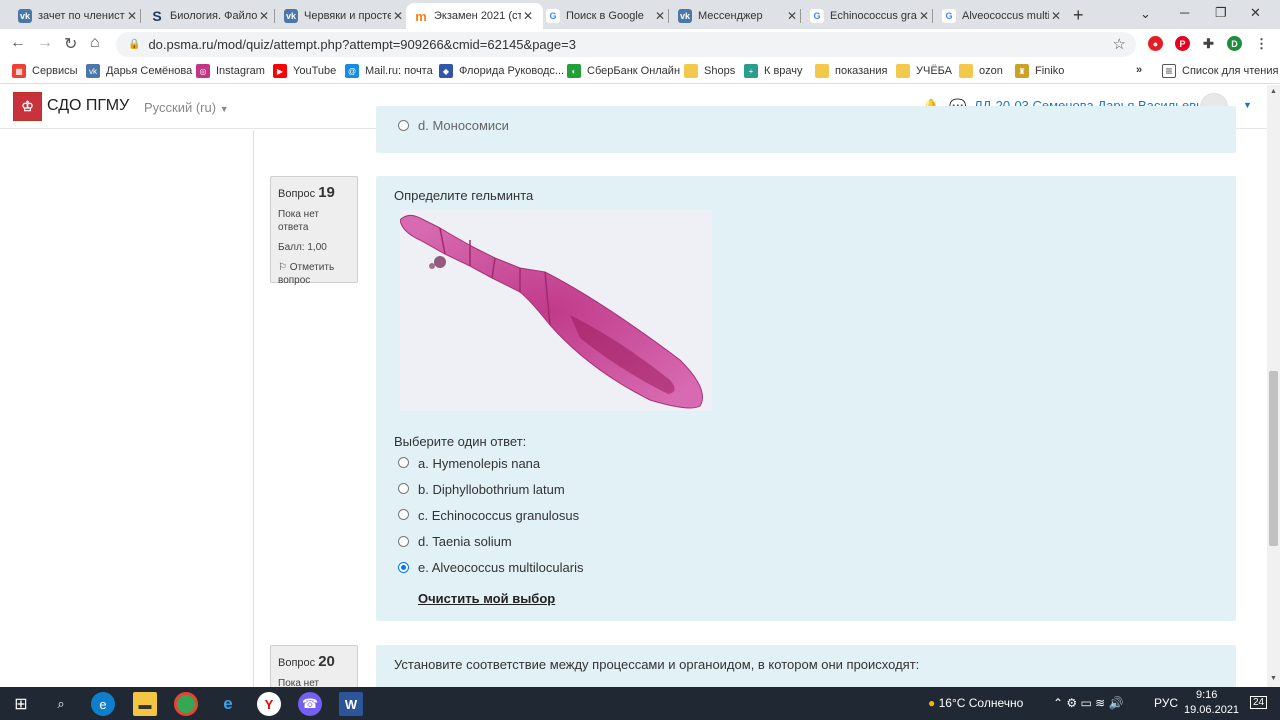 This screenshot has height=720, width=1280. Describe the element at coordinates (210, 16) in the screenshot. I see `tab-2: S Биология. Файлообменник ✕` at that location.